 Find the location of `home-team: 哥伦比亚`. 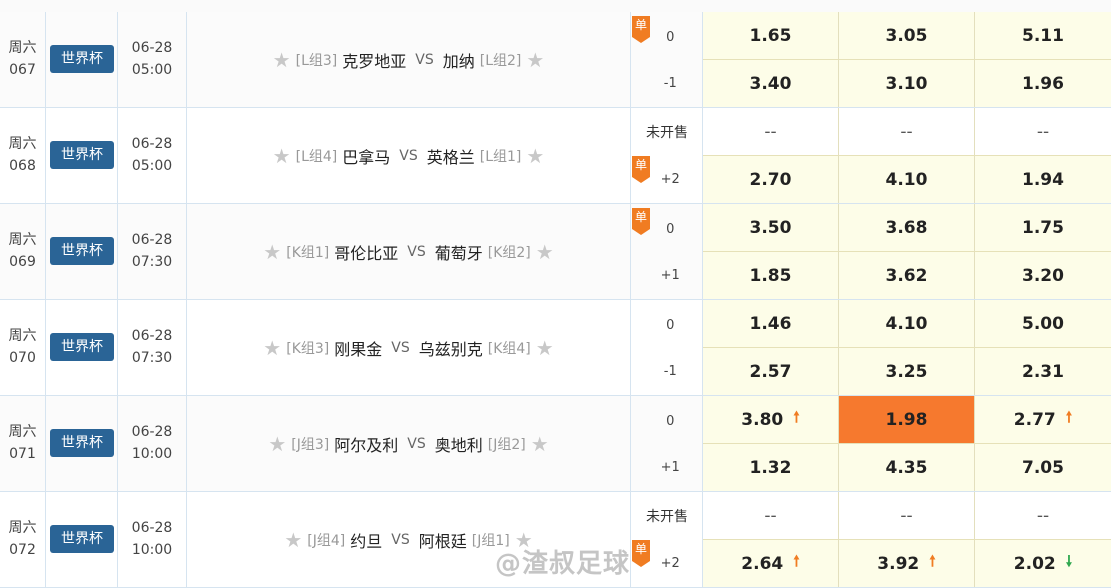

home-team: 哥伦比亚 is located at coordinates (366, 252).